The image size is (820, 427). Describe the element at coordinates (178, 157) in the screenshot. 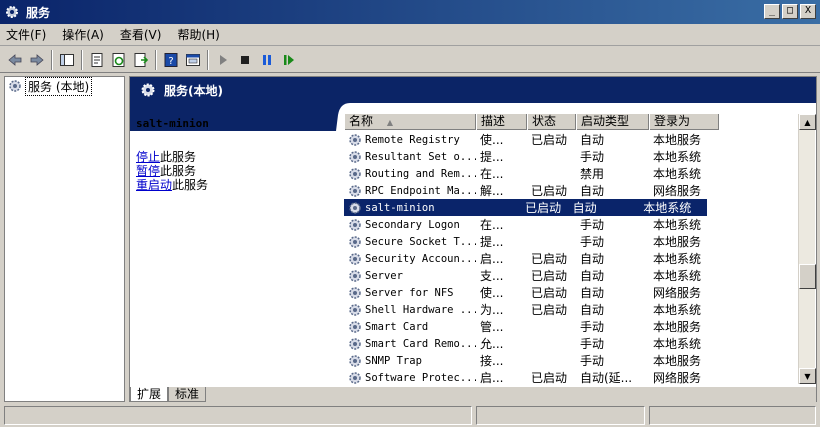

I see `link-suffix: 此服务` at that location.